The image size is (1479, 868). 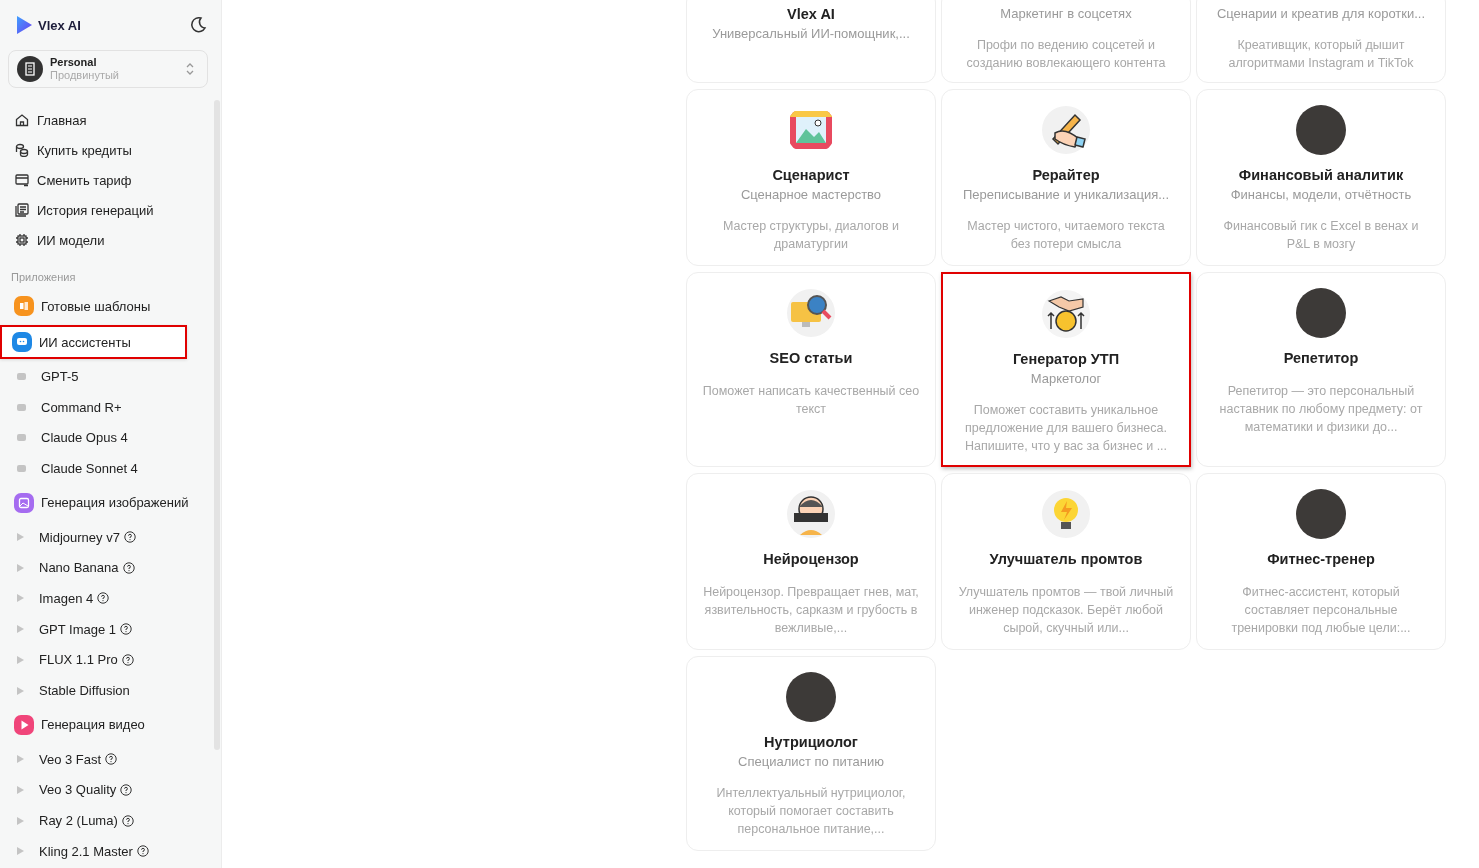 I want to click on assistant-card: Сценарист Сценарное мастерство Мастер структуры, диалогов и драматургии, so click(x=811, y=177).